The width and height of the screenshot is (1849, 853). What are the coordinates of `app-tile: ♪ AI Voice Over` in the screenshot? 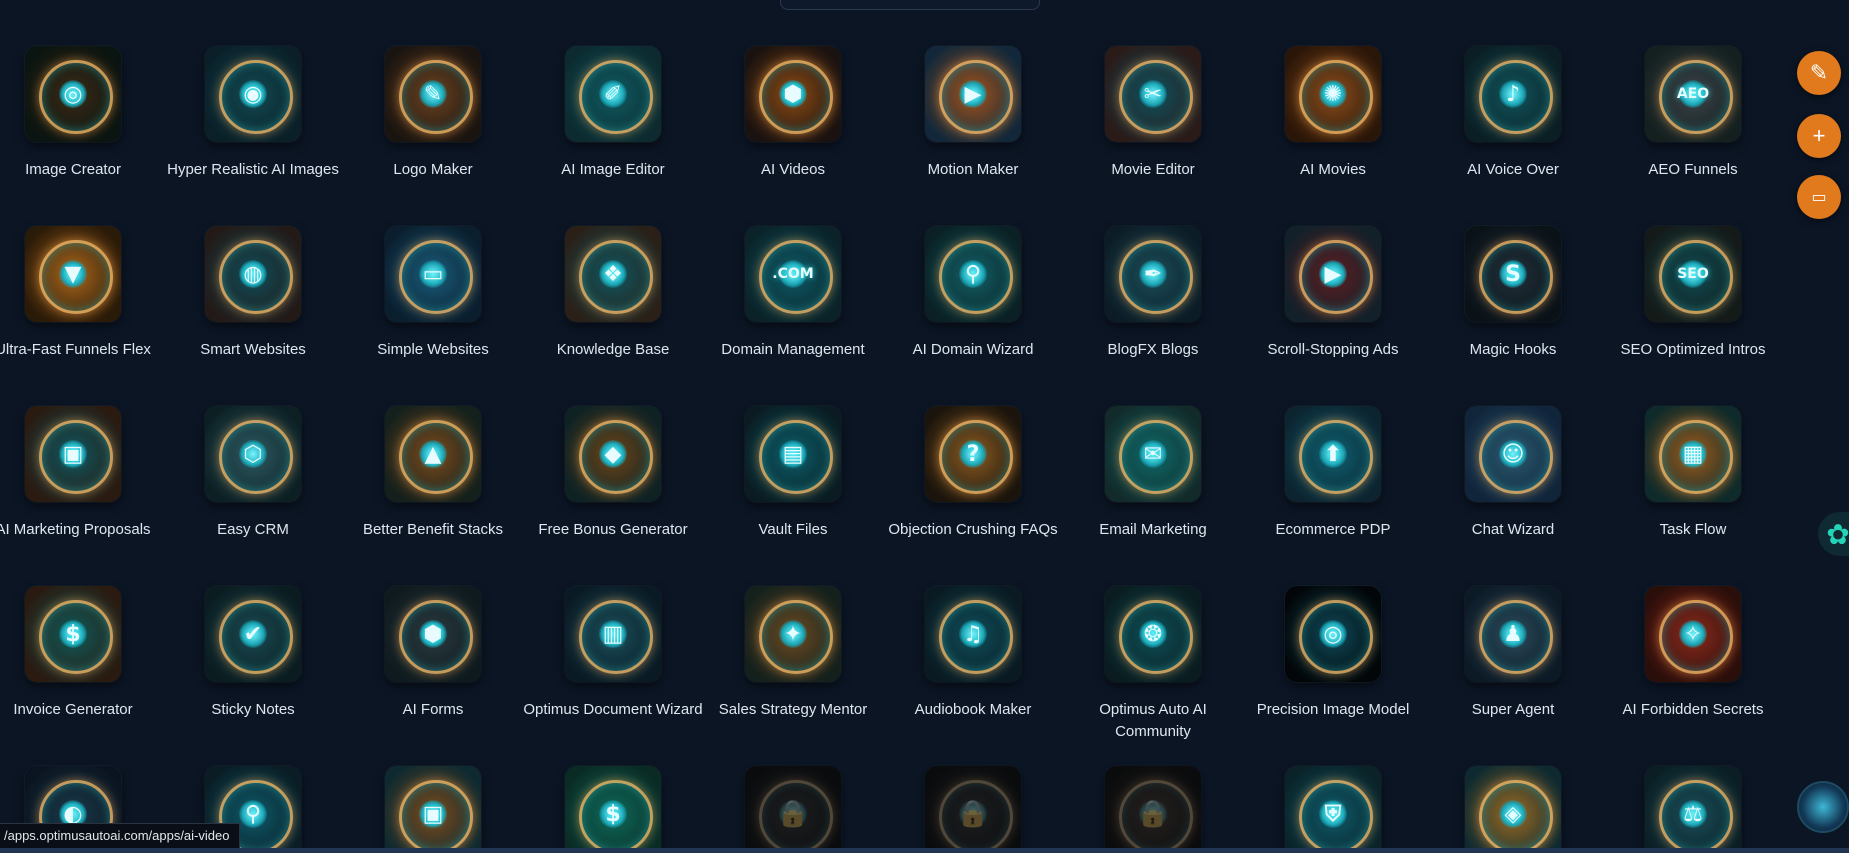 It's located at (1513, 113).